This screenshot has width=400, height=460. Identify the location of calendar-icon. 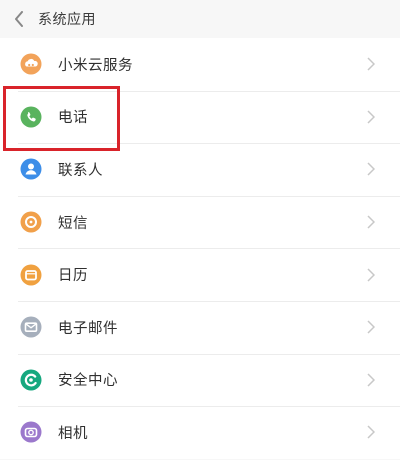
(31, 275).